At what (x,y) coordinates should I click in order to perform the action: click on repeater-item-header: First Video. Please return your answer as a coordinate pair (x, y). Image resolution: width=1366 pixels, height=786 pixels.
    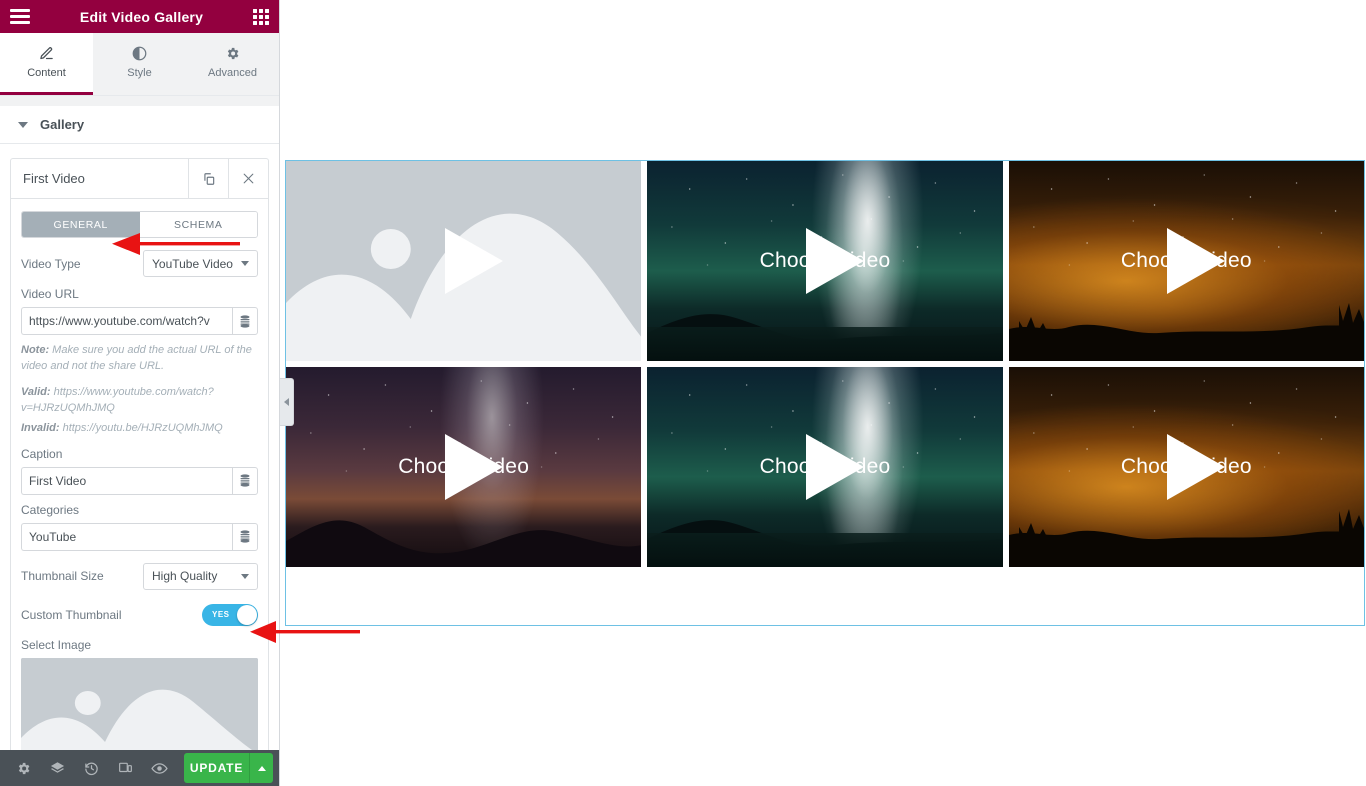
    Looking at the image, I should click on (139, 179).